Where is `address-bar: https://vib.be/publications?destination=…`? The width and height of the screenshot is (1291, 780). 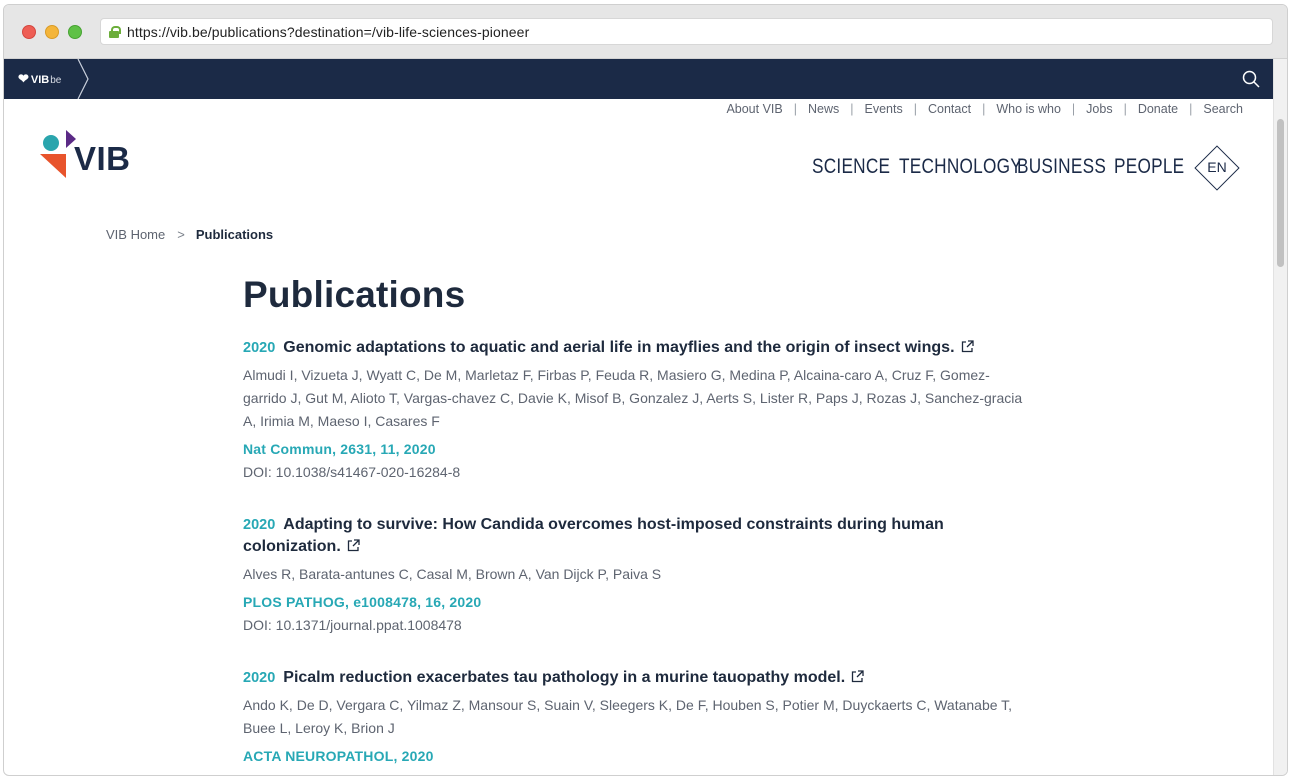
address-bar: https://vib.be/publications?destination=… is located at coordinates (686, 31).